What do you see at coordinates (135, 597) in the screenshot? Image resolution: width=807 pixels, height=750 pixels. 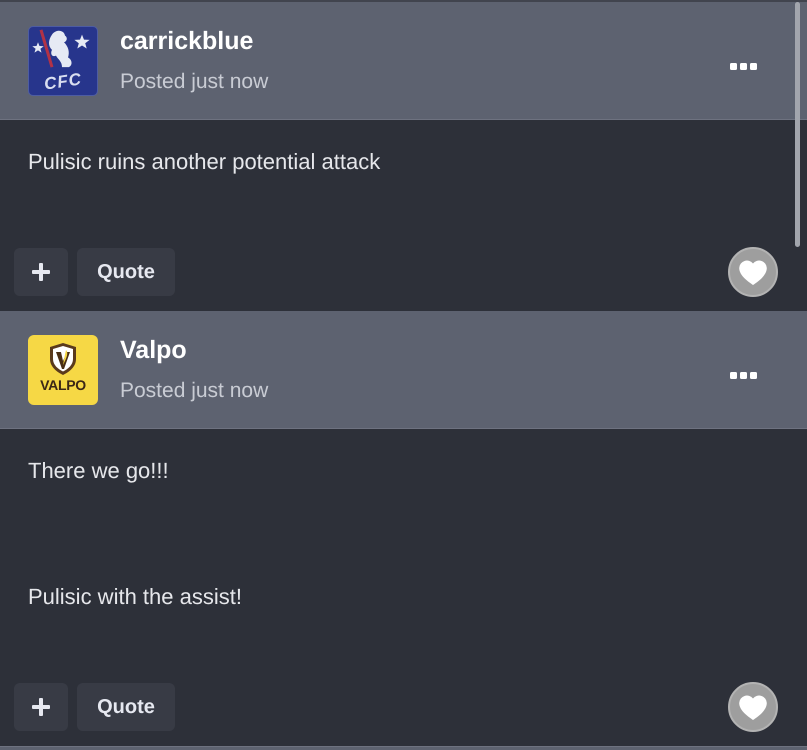 I see `post-text: Pulisic with the assist!` at bounding box center [135, 597].